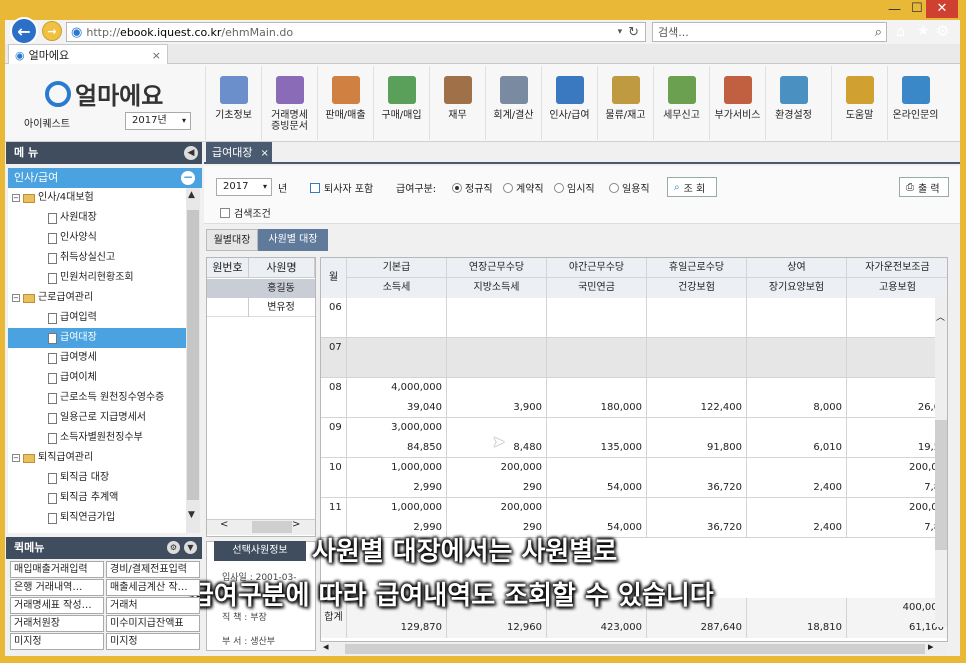 This screenshot has height=663, width=966. What do you see at coordinates (345, 103) in the screenshot?
I see `toolbar-button-2: 판매/매출` at bounding box center [345, 103].